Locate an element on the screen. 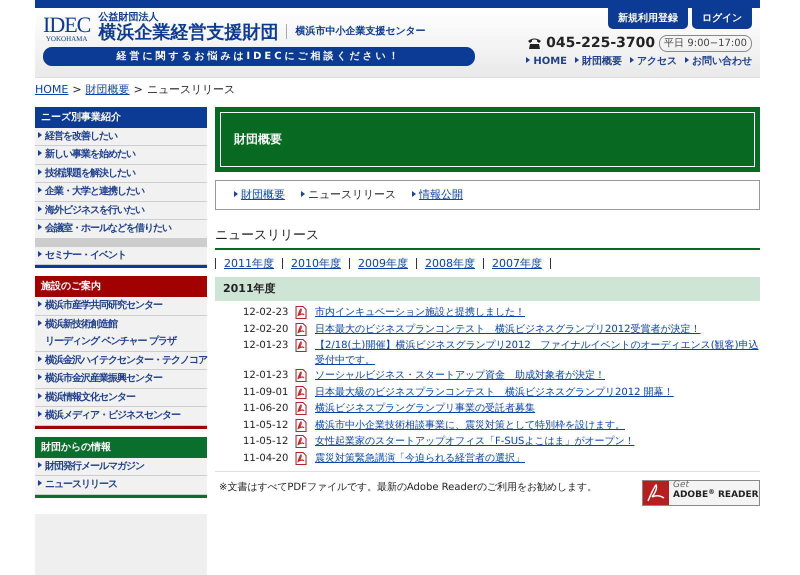  news-link: 横浜市中小企業技術相談事業に、震災対策として特別枠を設けます。 is located at coordinates (470, 425).